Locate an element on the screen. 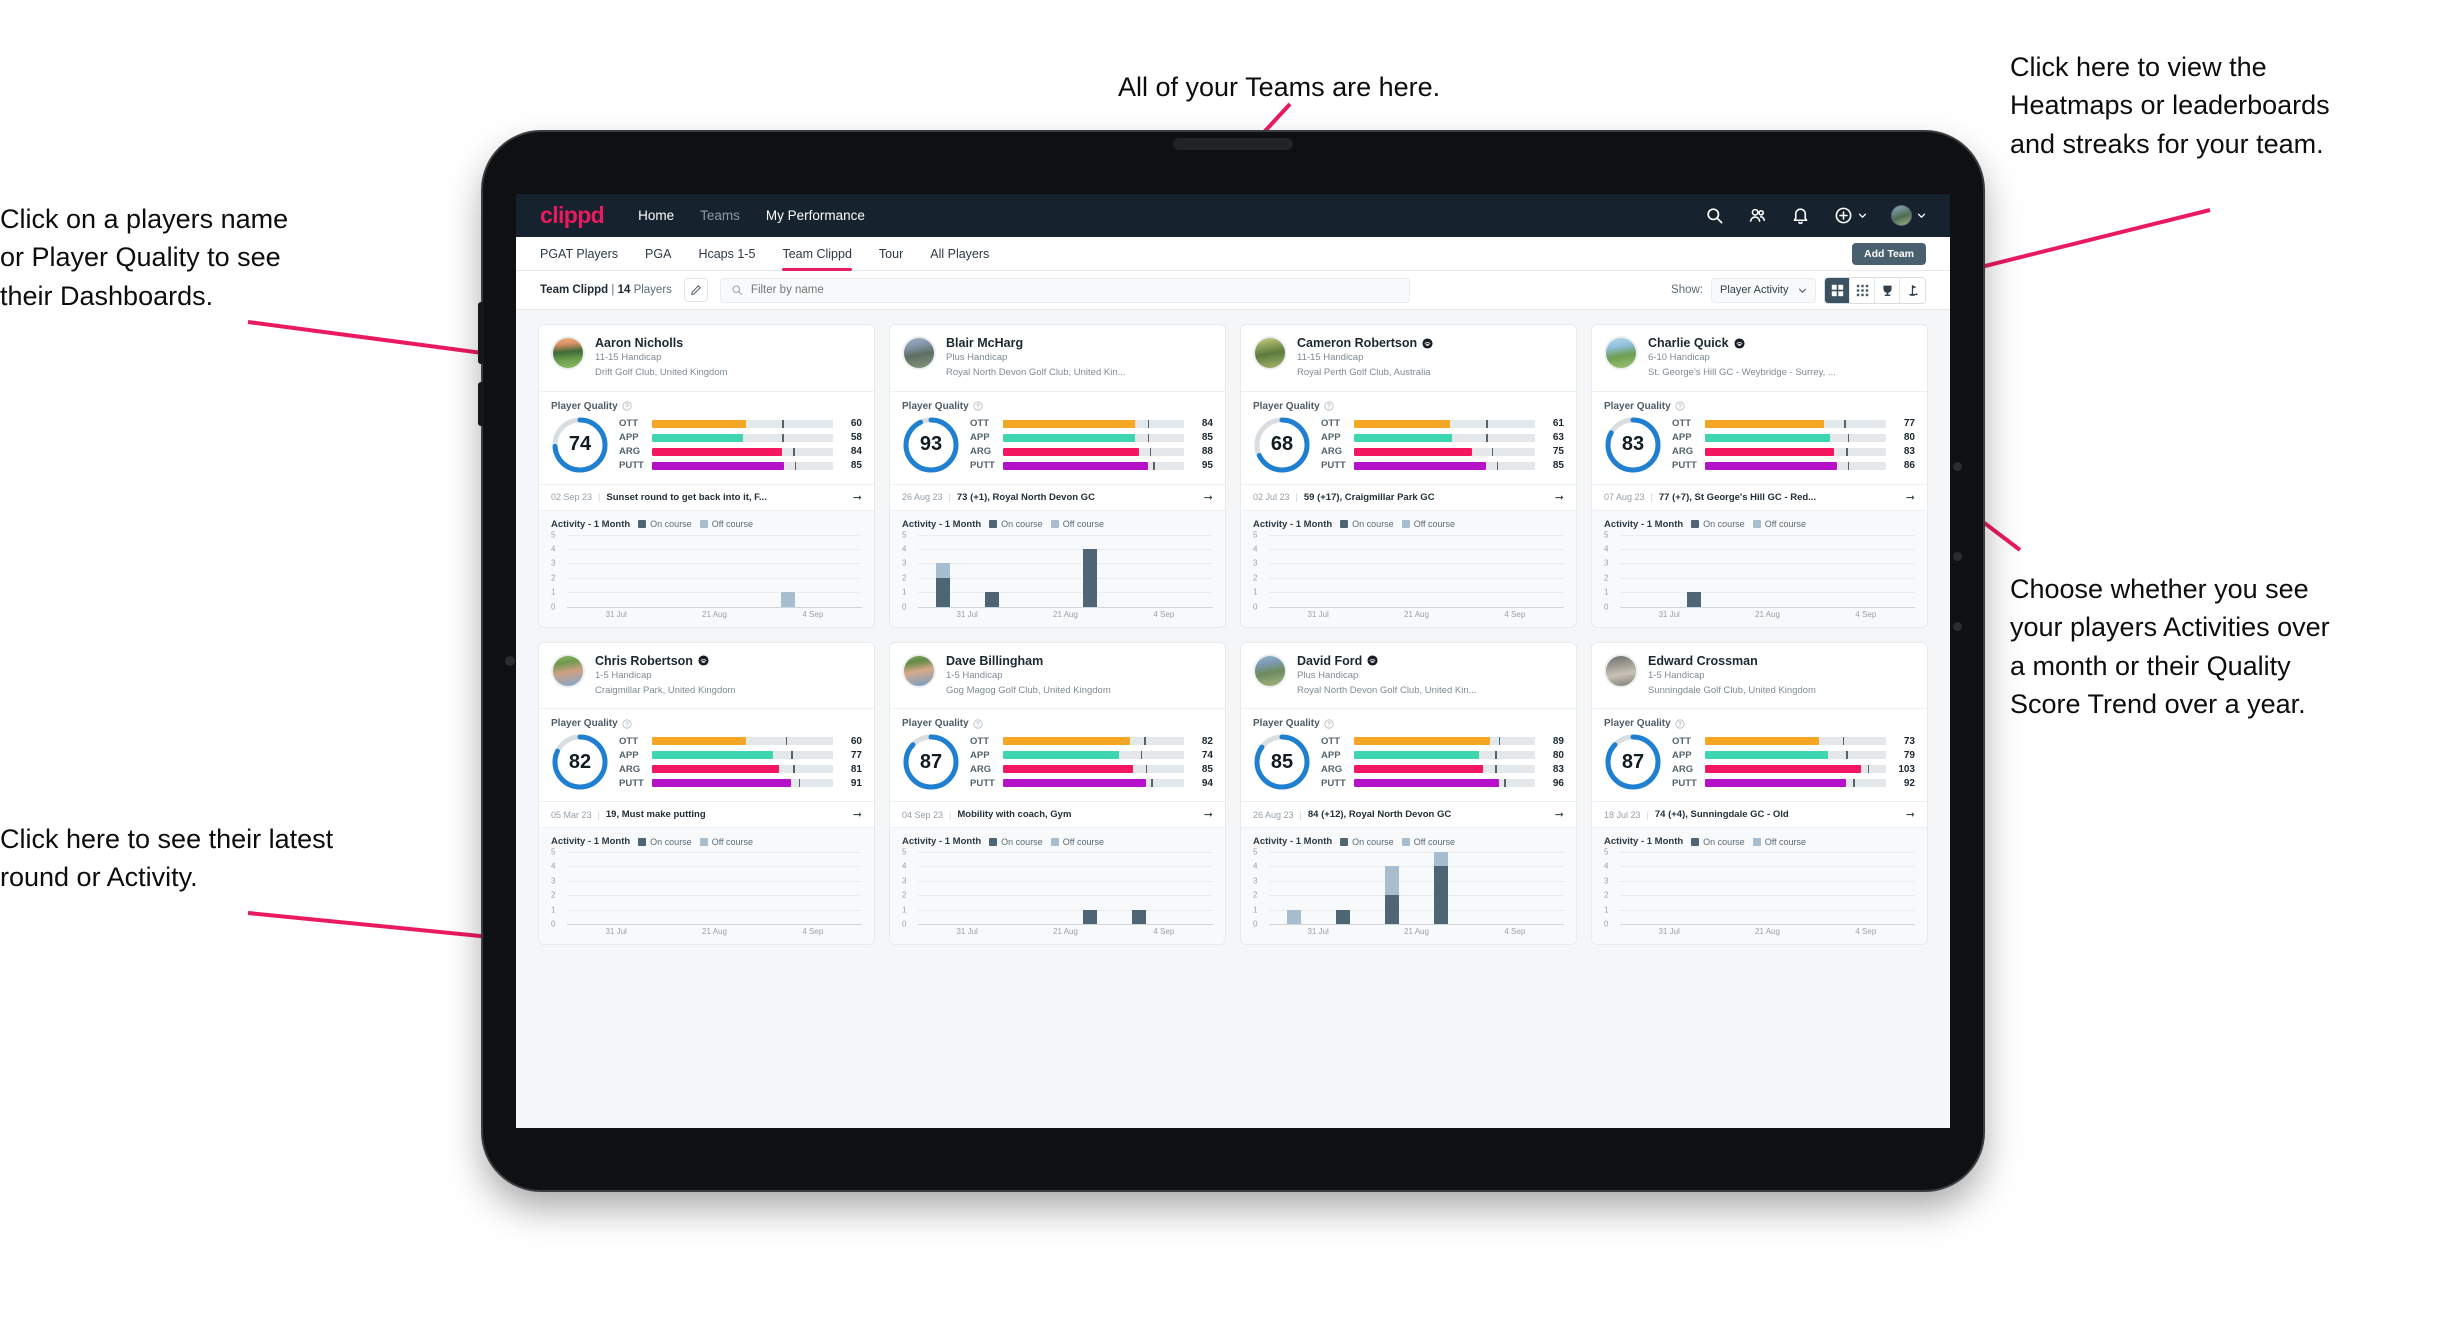  search-field-wrapper is located at coordinates (1064, 290).